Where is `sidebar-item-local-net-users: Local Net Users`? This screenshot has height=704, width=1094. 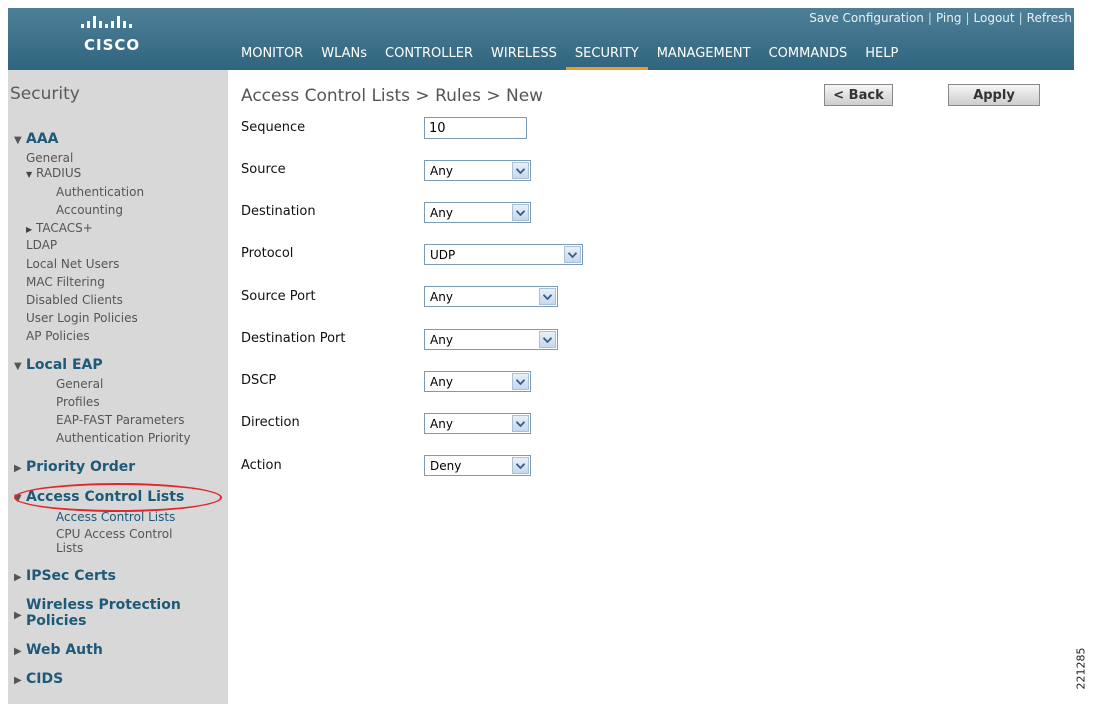
sidebar-item-local-net-users: Local Net Users is located at coordinates (72, 264).